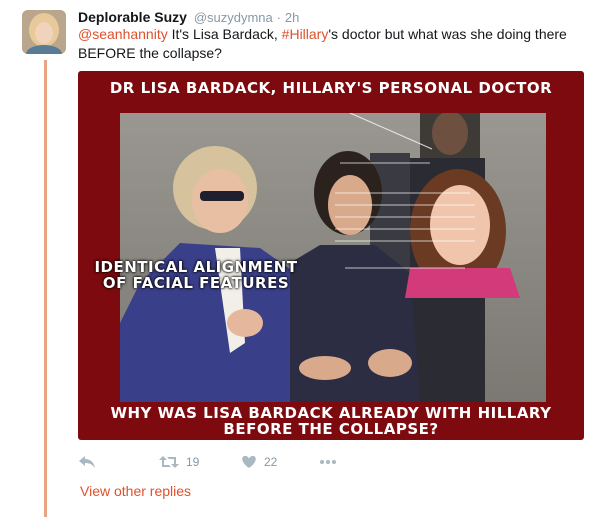 The width and height of the screenshot is (615, 517). I want to click on view-other-replies-link: View other replies, so click(135, 491).